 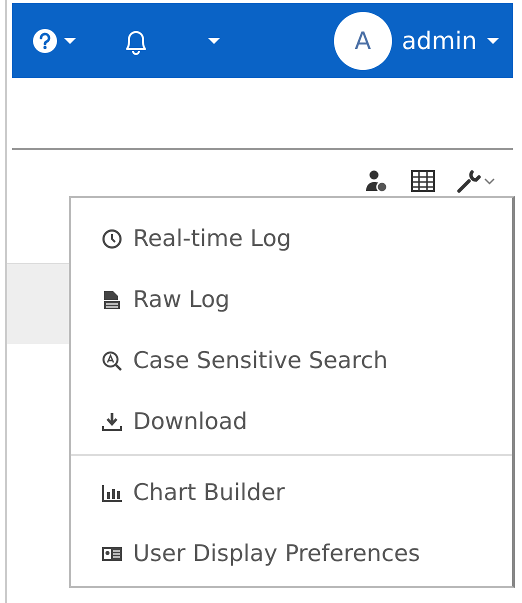 What do you see at coordinates (112, 299) in the screenshot?
I see `document-icon` at bounding box center [112, 299].